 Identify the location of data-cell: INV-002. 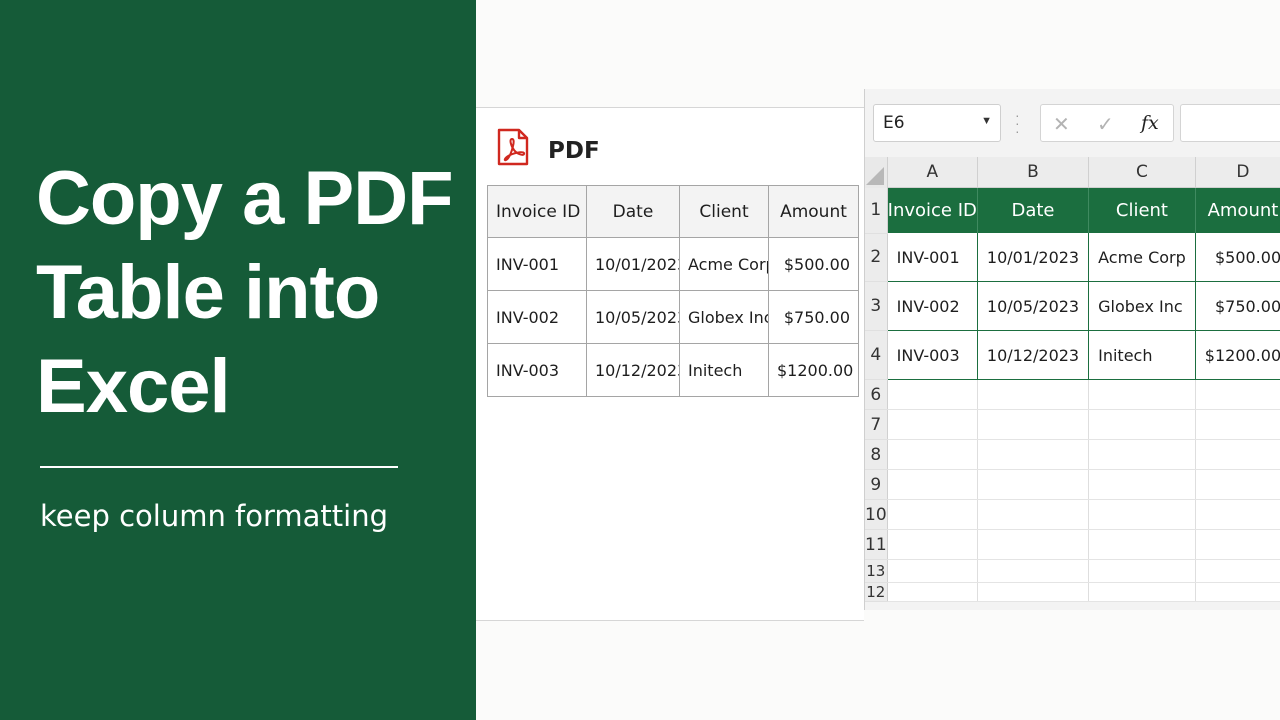
(932, 306).